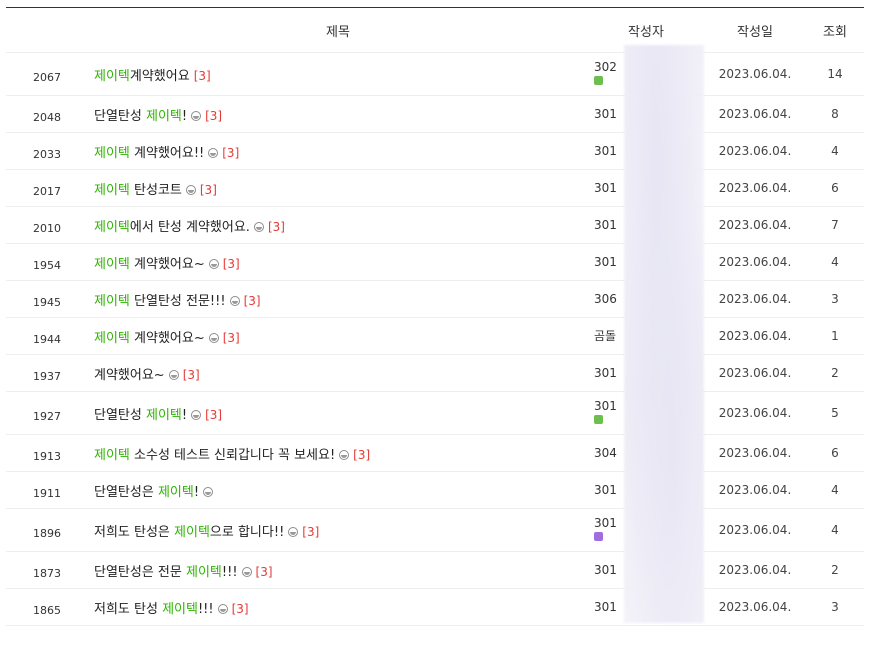 This screenshot has width=881, height=659. What do you see at coordinates (196, 492) in the screenshot?
I see `title-text: !` at bounding box center [196, 492].